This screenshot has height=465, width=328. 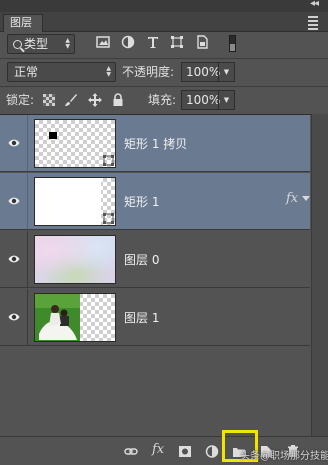 I want to click on layer-row-rect1-copy: 矩形 1 拷贝, so click(x=155, y=143).